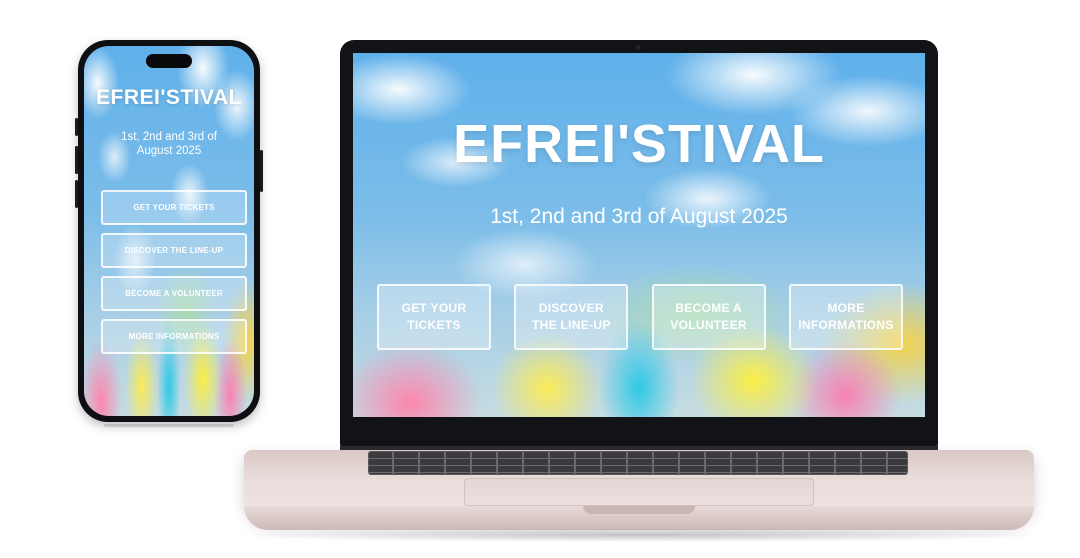  Describe the element at coordinates (76, 194) in the screenshot. I see `phone-volume-down-button` at that location.